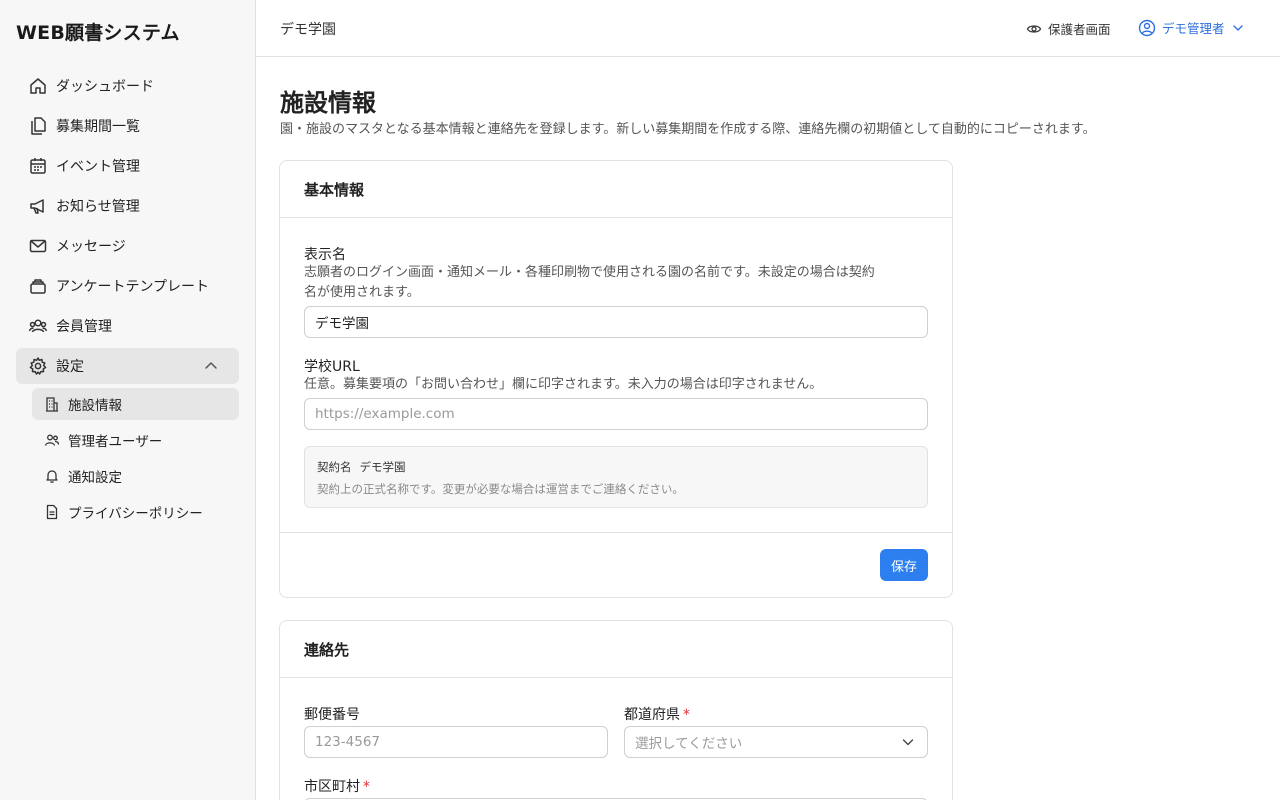 The image size is (1280, 800). What do you see at coordinates (84, 327) in the screenshot?
I see `sidebar-item-label: 会員管理` at bounding box center [84, 327].